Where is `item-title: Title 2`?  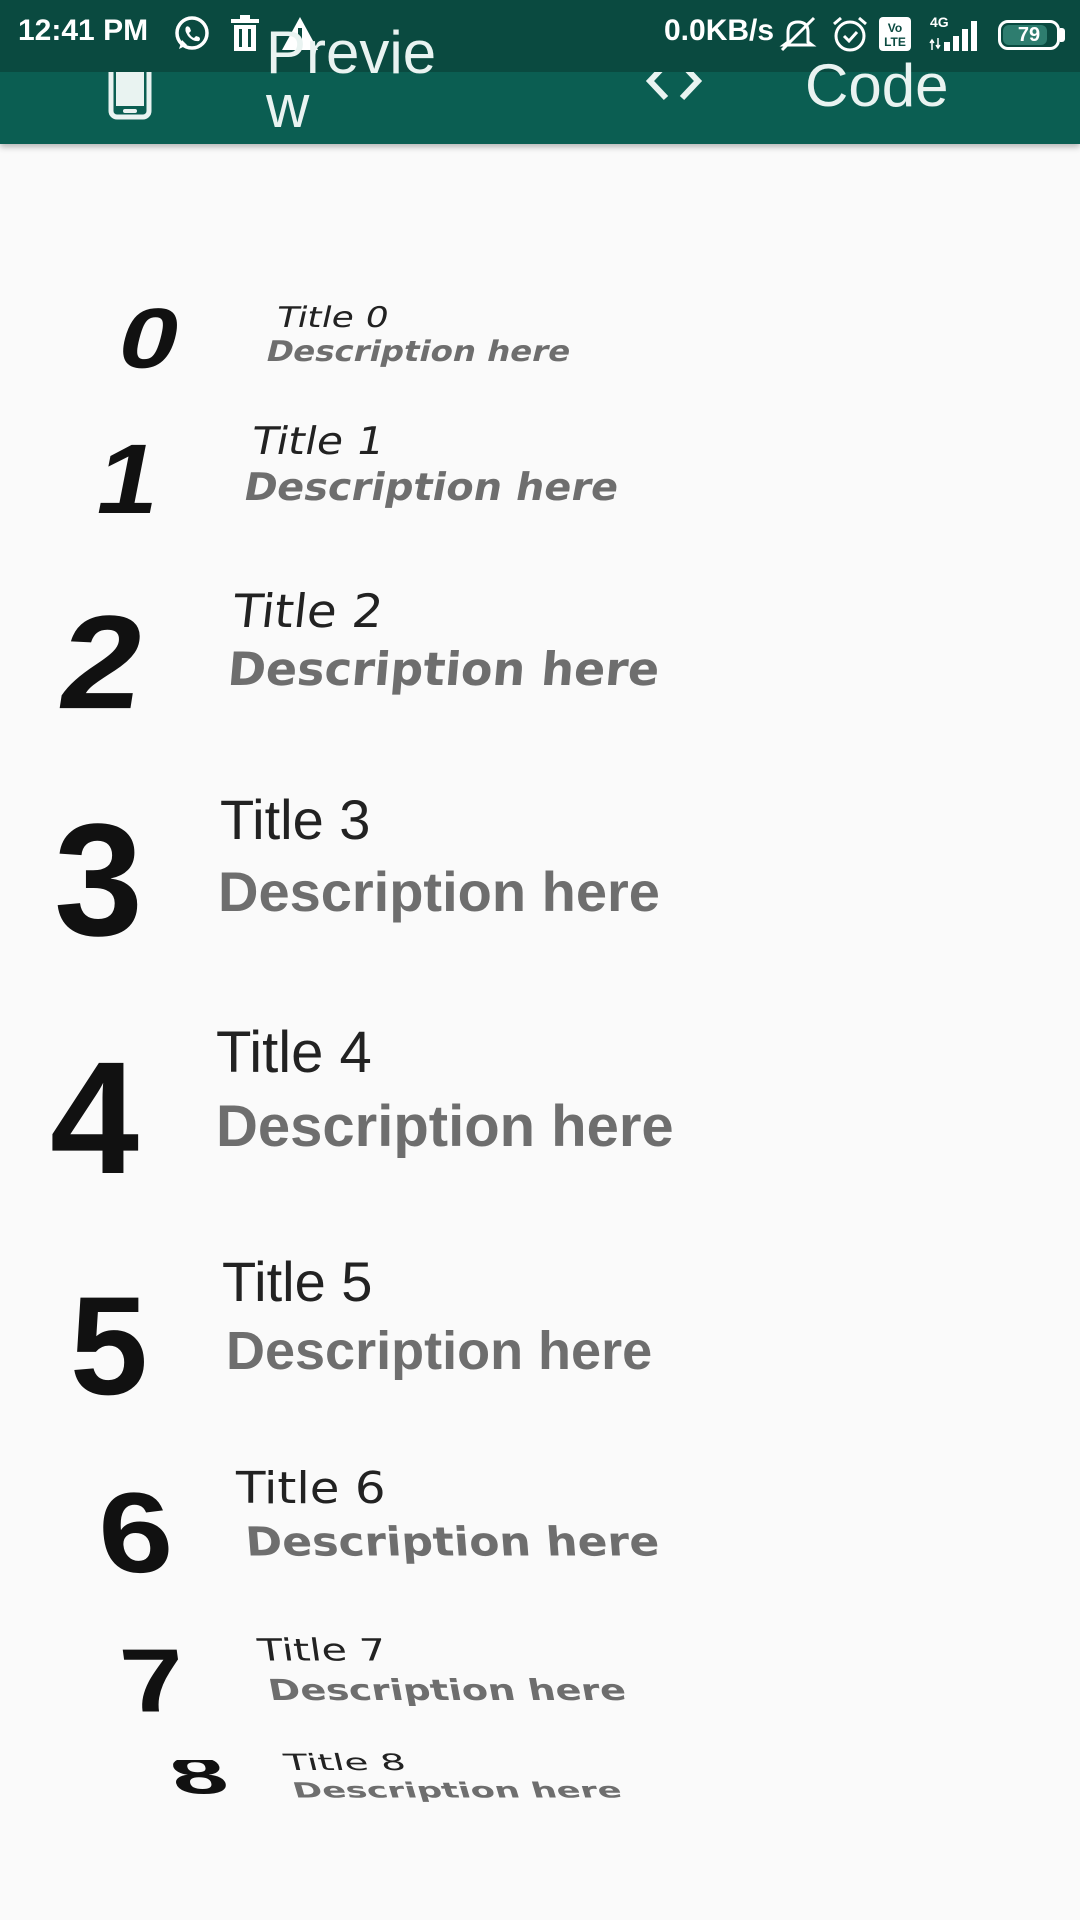
item-title: Title 2 is located at coordinates (308, 611).